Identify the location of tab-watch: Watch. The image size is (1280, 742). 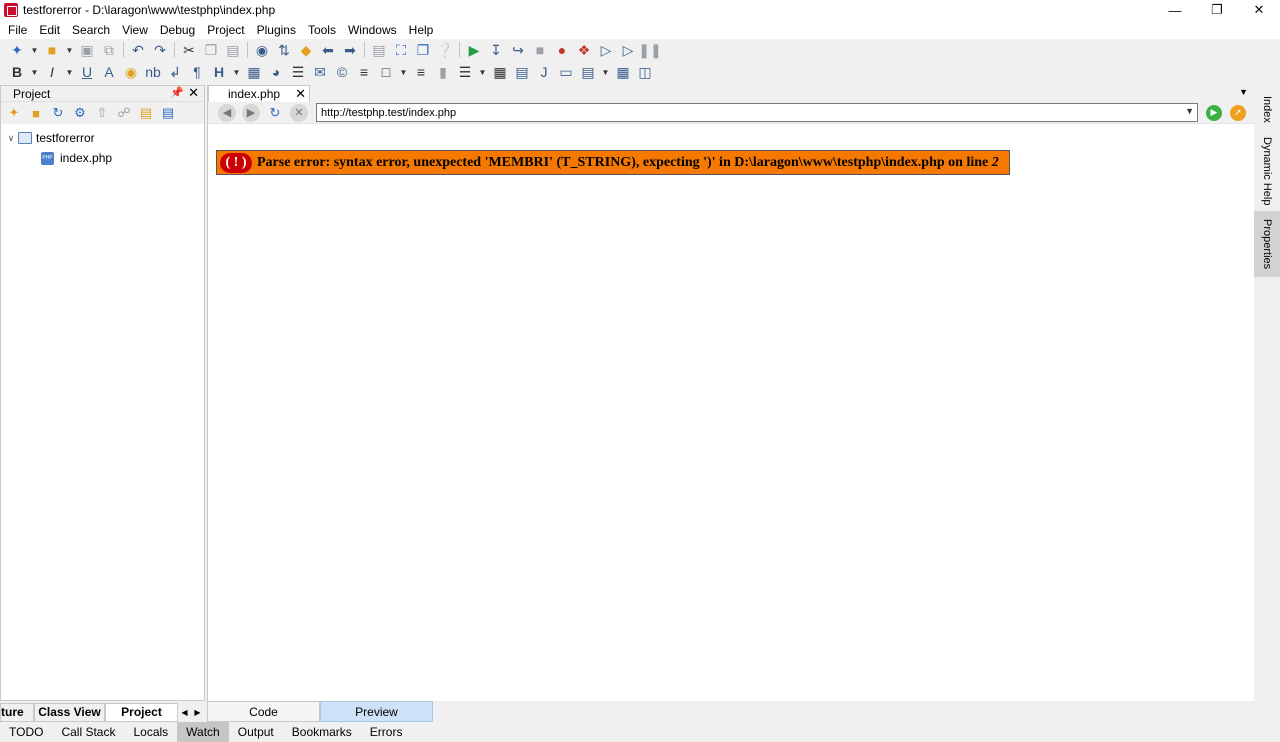
(203, 732).